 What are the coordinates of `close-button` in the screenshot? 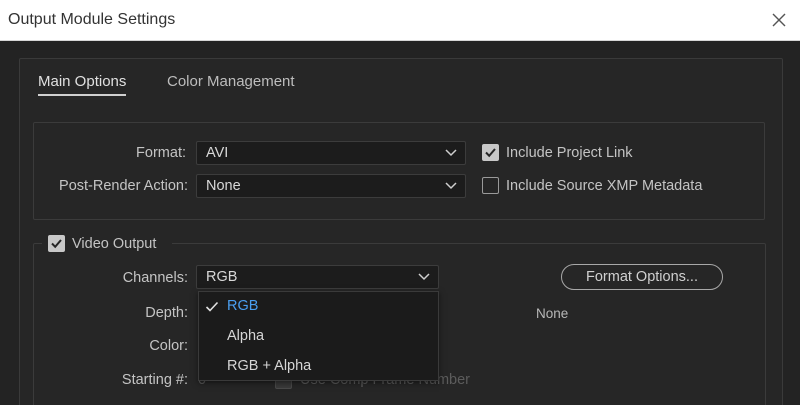 It's located at (779, 20).